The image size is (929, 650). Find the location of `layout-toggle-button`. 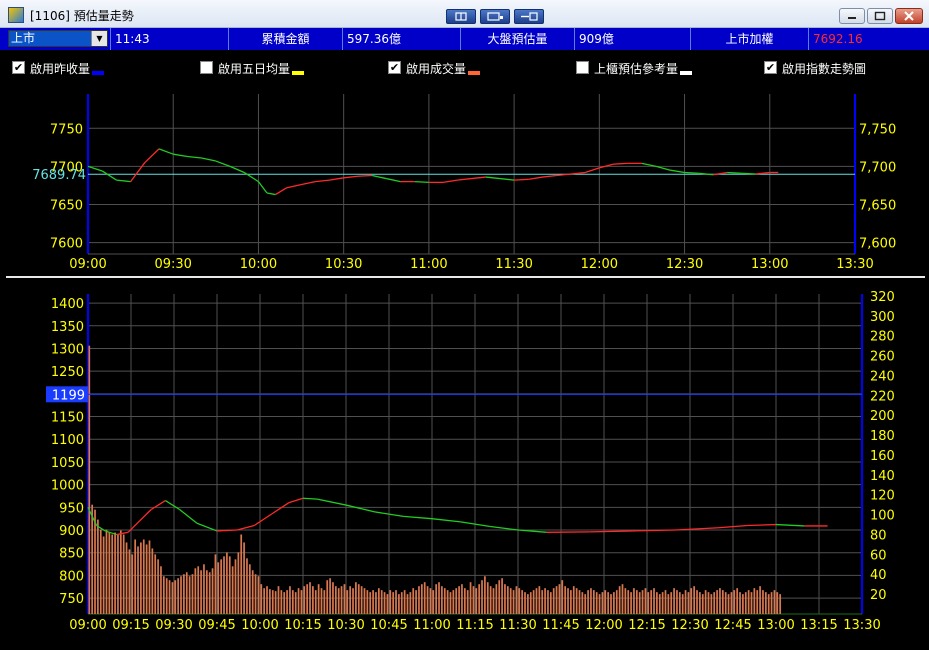

layout-toggle-button is located at coordinates (461, 16).